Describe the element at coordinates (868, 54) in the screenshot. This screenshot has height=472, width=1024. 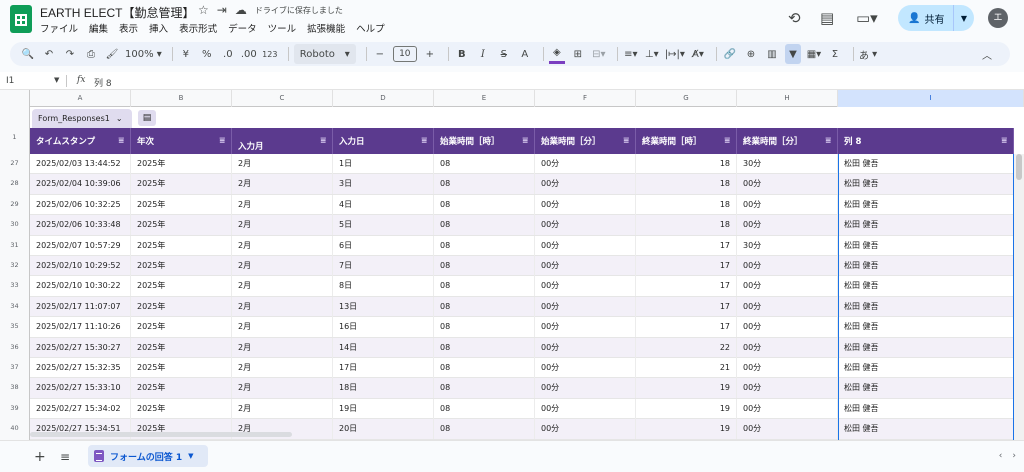
I see `input-tools-button: あ ▾` at that location.